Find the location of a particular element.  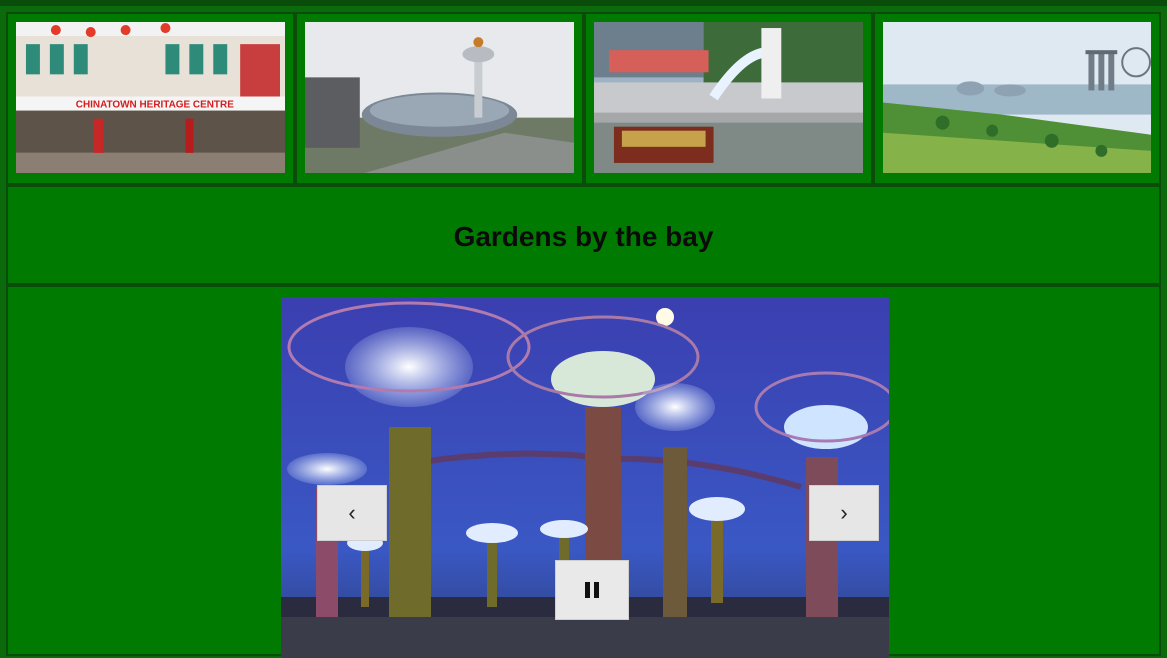

jewel-airport-image is located at coordinates (439, 97).